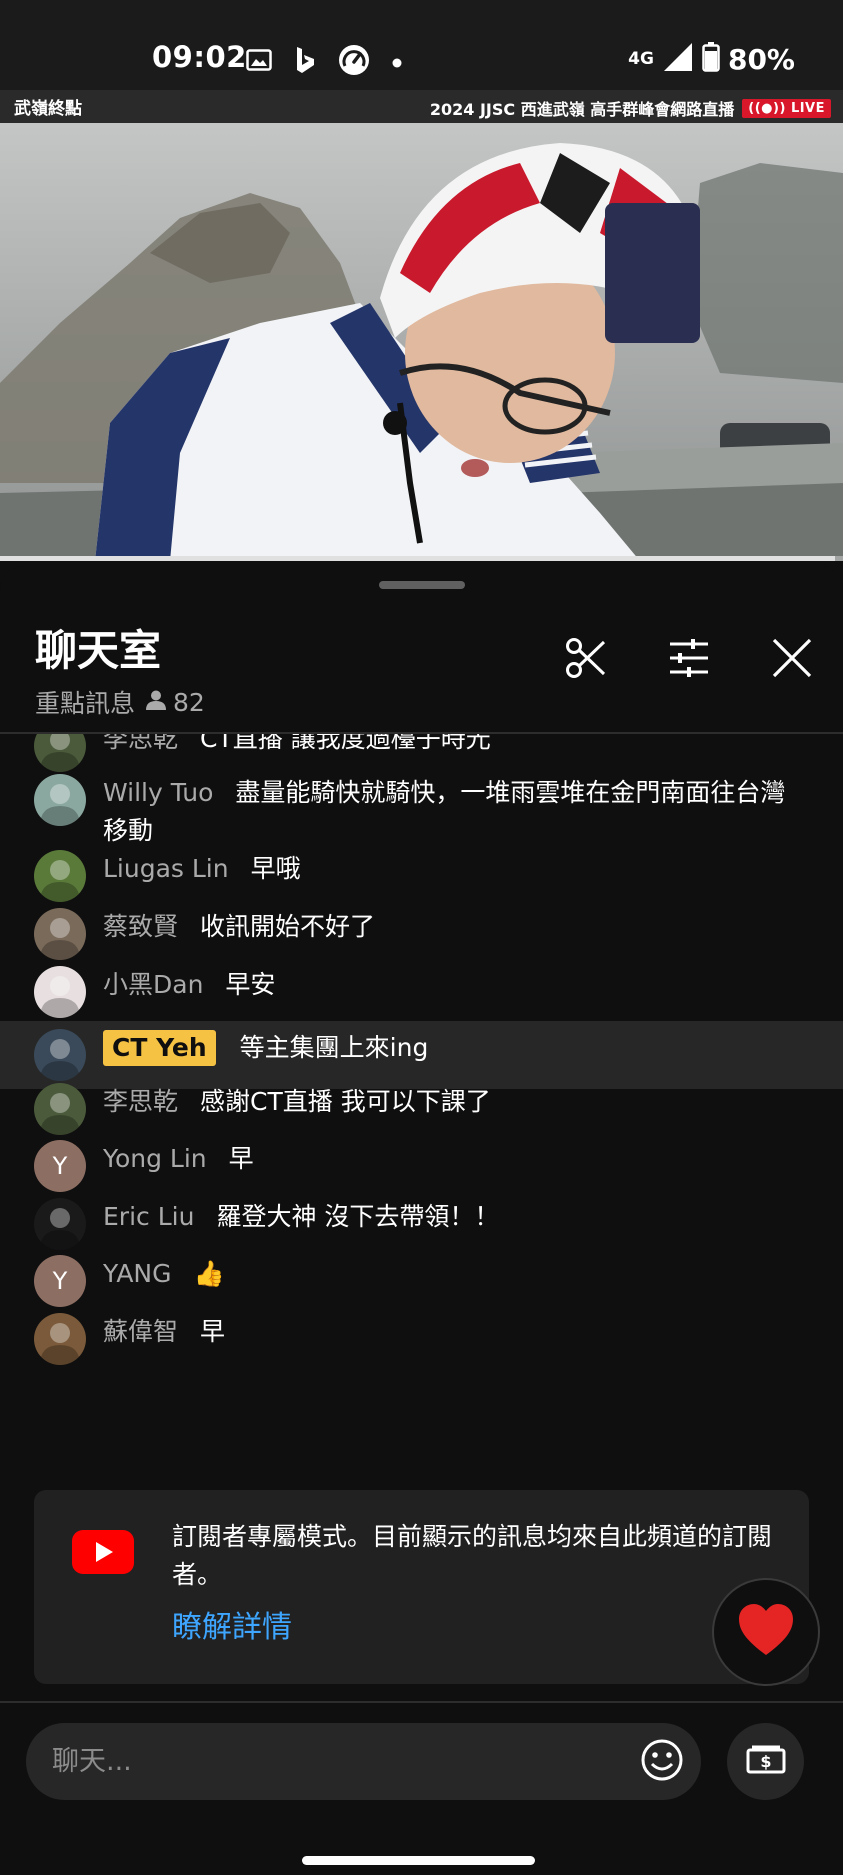  I want to click on chat-message: Liugas Lin 早哦, so click(421, 876).